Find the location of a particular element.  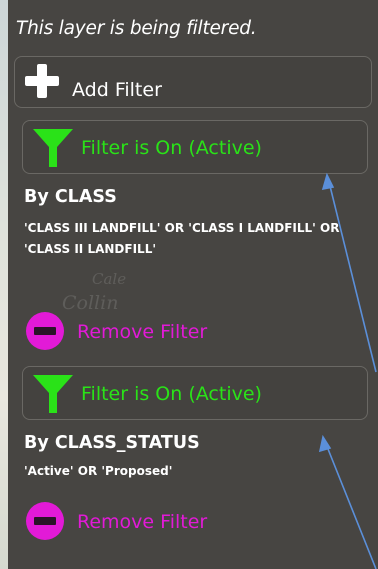

add-filter-label: Add Filter is located at coordinates (117, 90).